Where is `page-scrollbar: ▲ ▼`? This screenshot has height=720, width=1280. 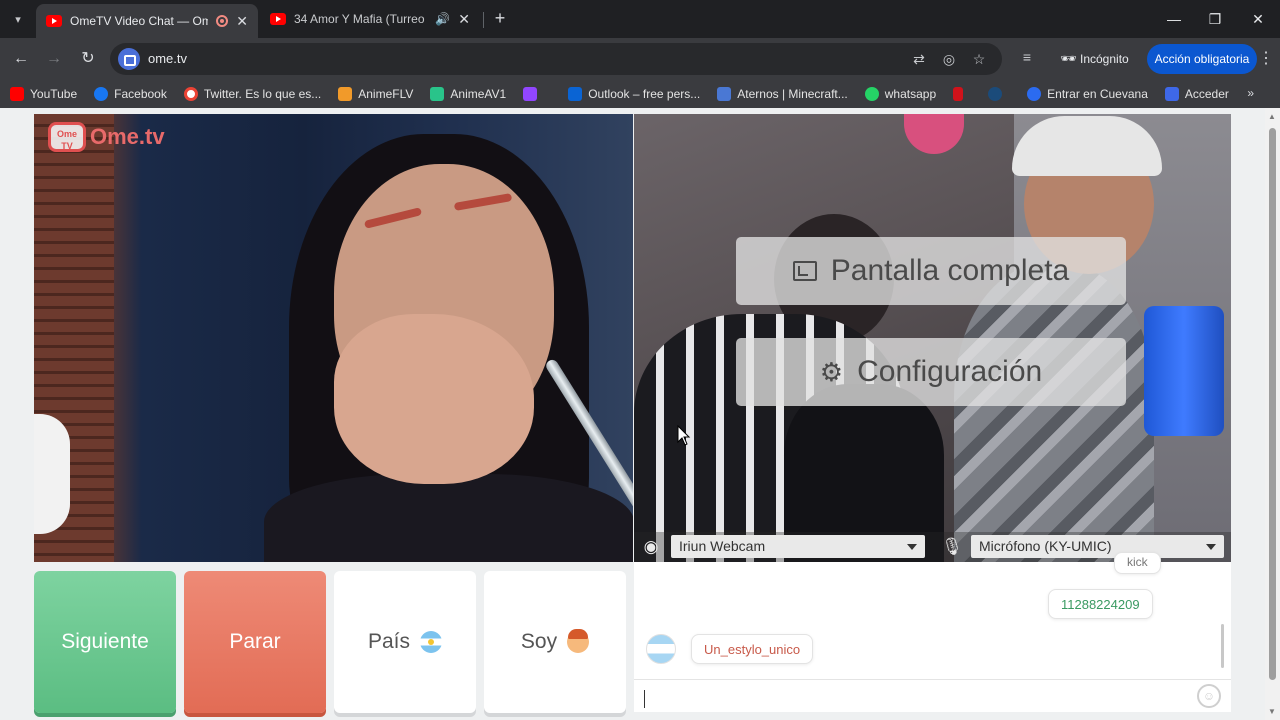
page-scrollbar: ▲ ▼ is located at coordinates (1272, 414).